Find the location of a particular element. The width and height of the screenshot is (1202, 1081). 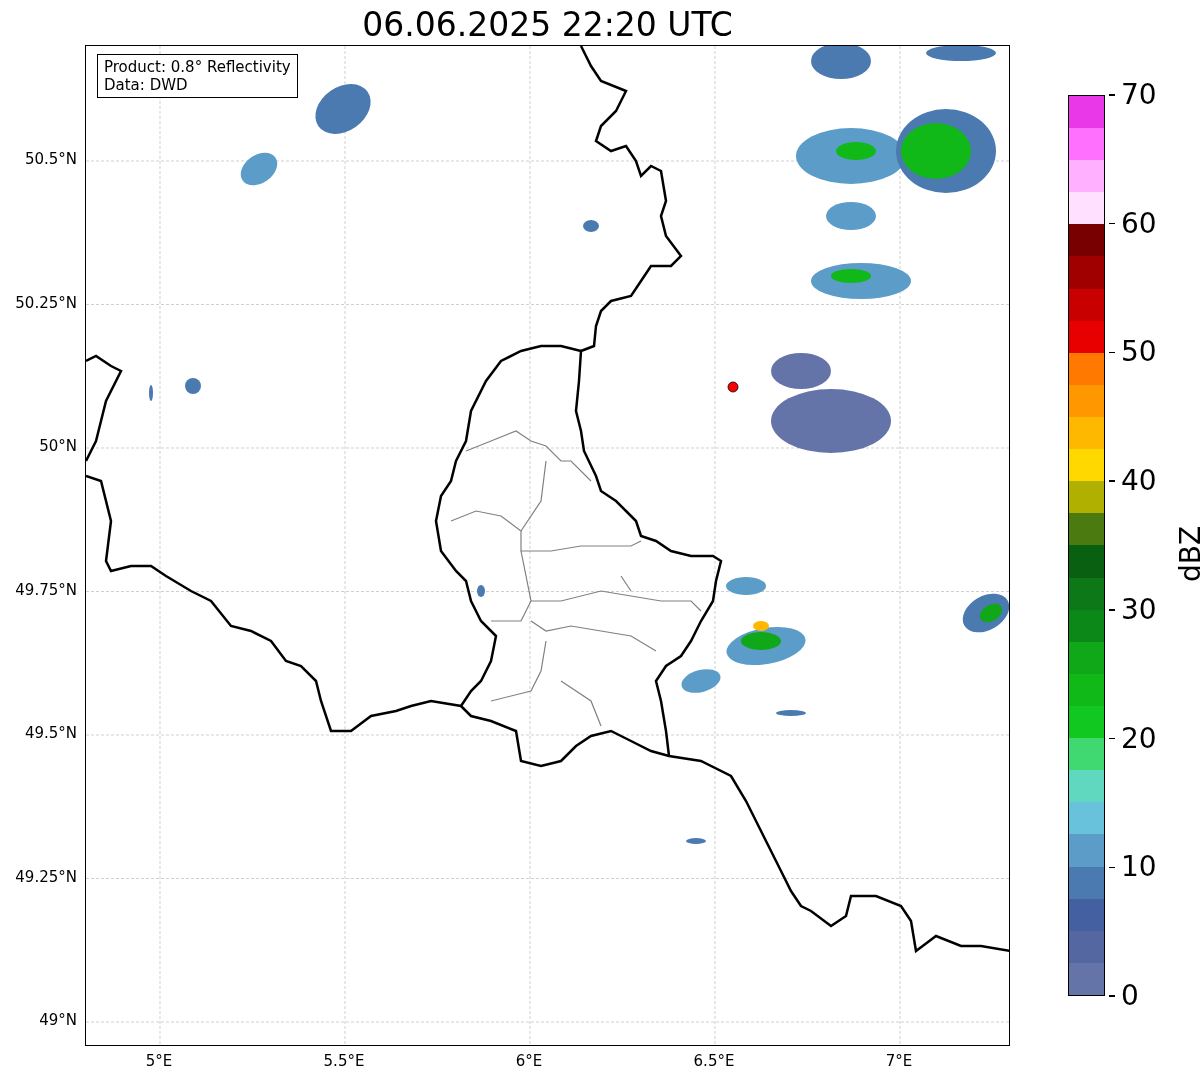

latitude-tick-label: 49°N is located at coordinates (58, 1020).